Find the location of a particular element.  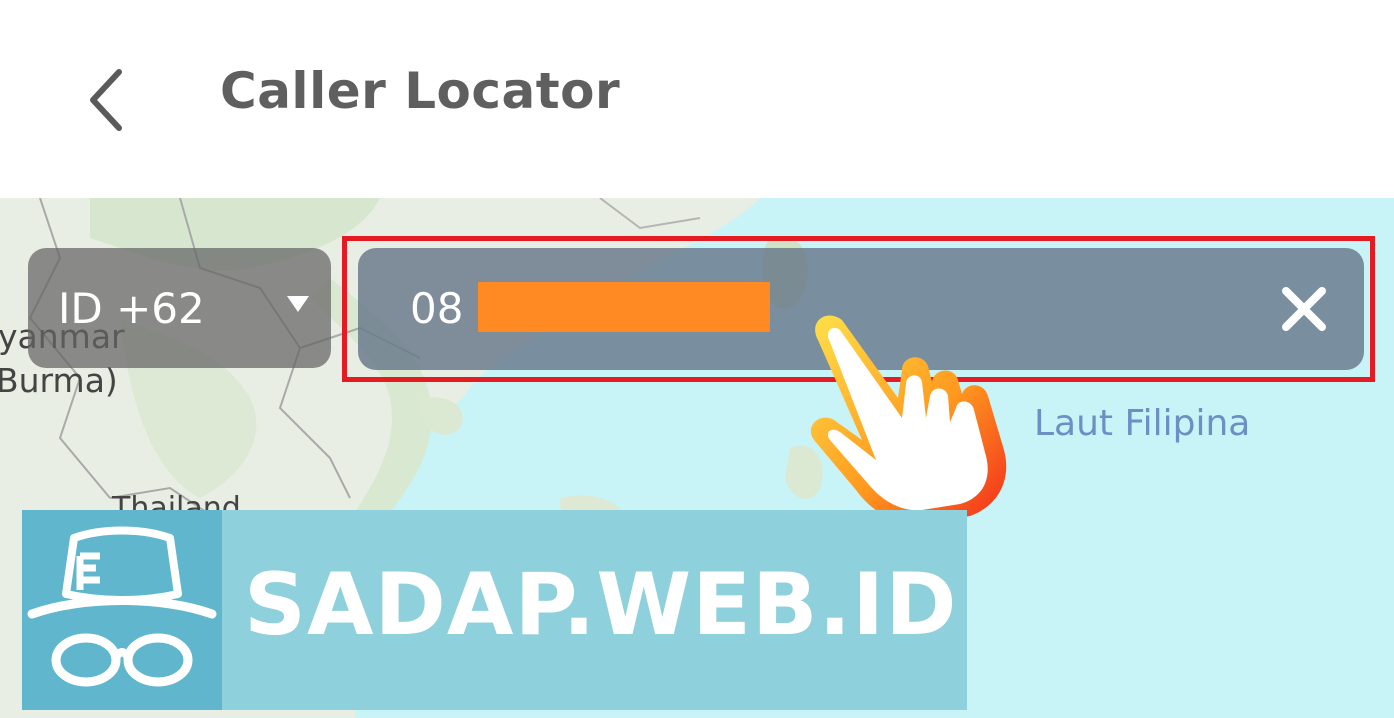

country-code-value: ID +62 is located at coordinates (131, 308).